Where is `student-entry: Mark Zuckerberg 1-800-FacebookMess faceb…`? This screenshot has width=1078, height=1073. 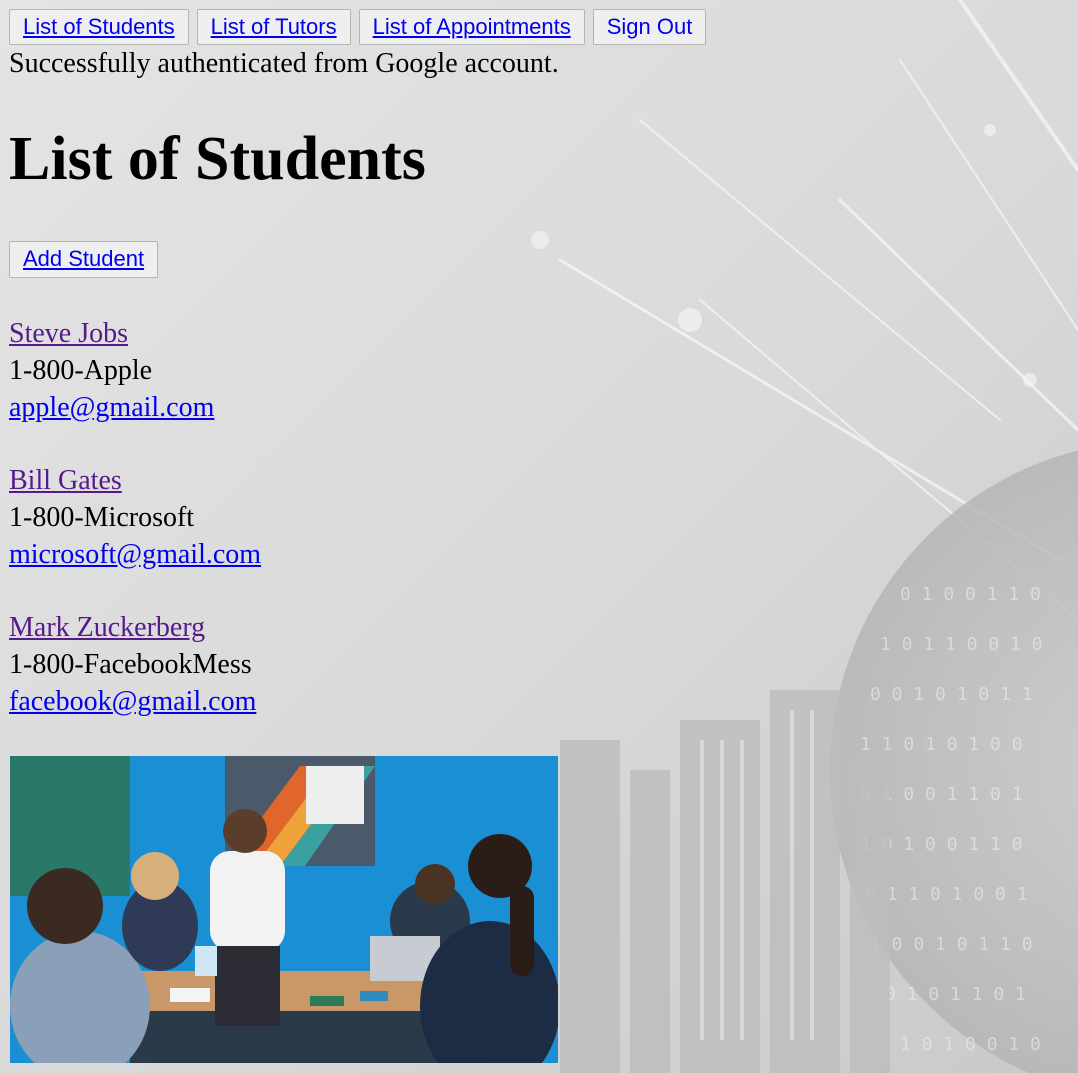
student-entry: Mark Zuckerberg 1-800-FacebookMess faceb… is located at coordinates (132, 664).